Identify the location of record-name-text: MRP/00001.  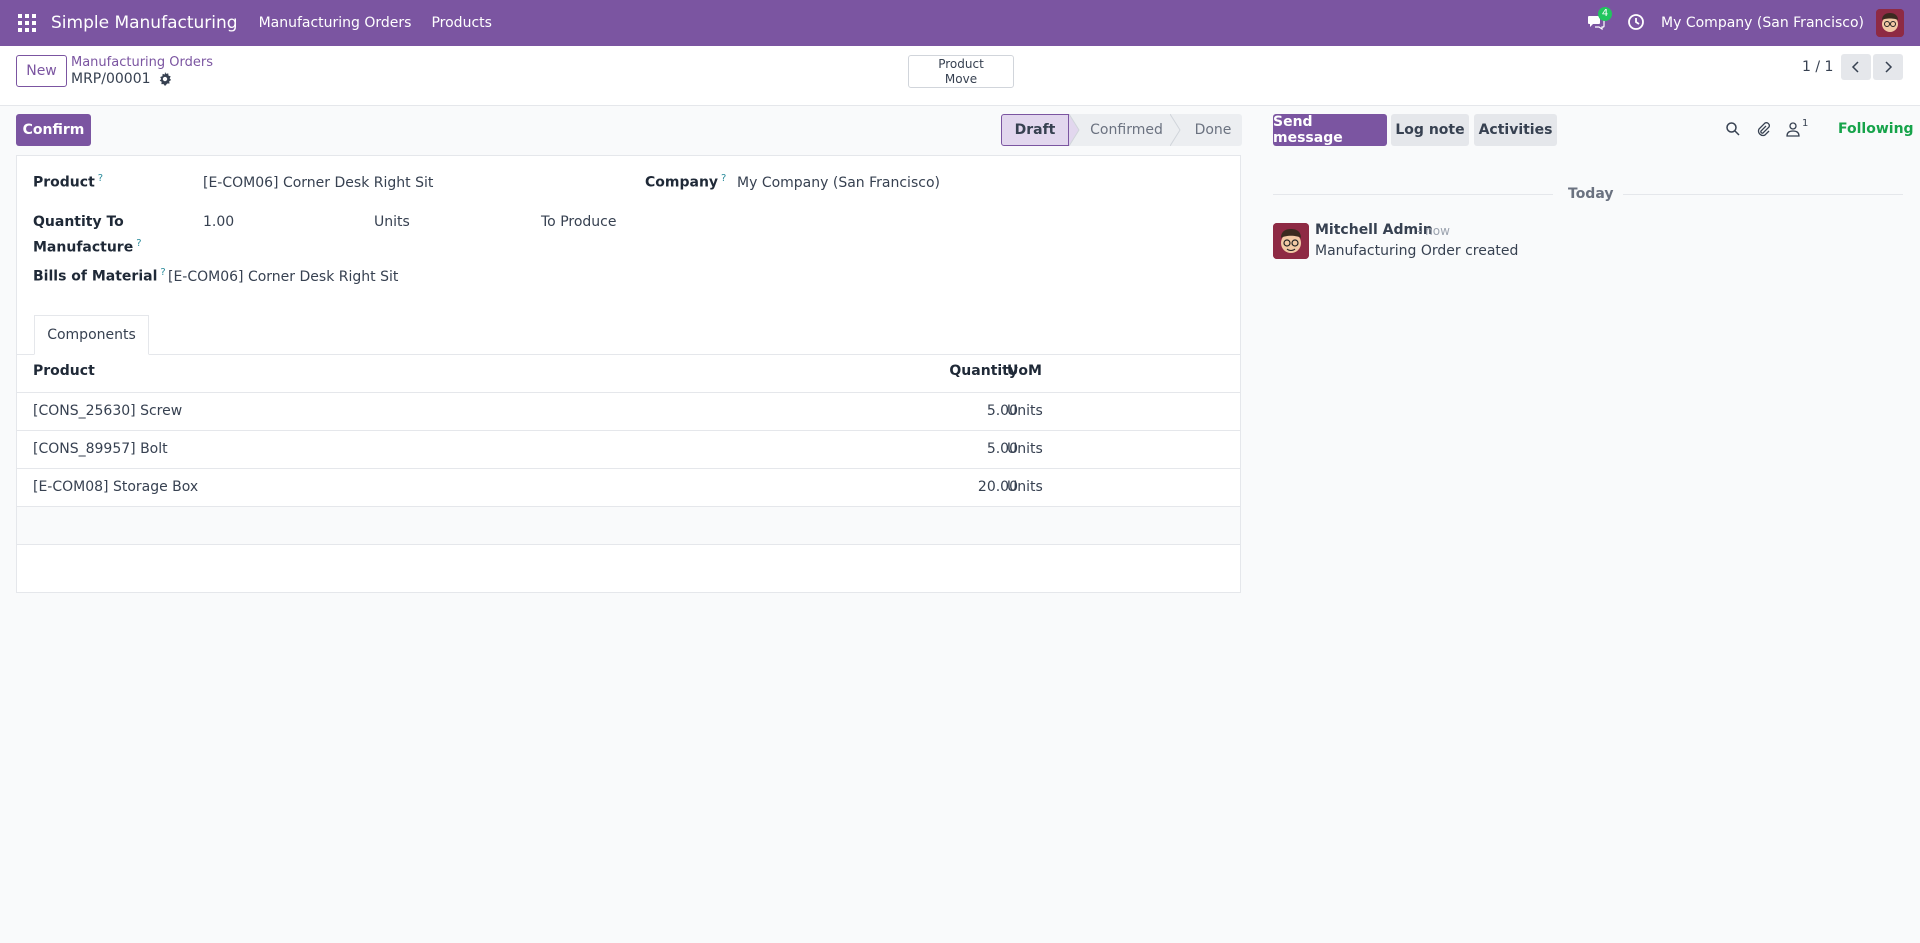
(111, 79).